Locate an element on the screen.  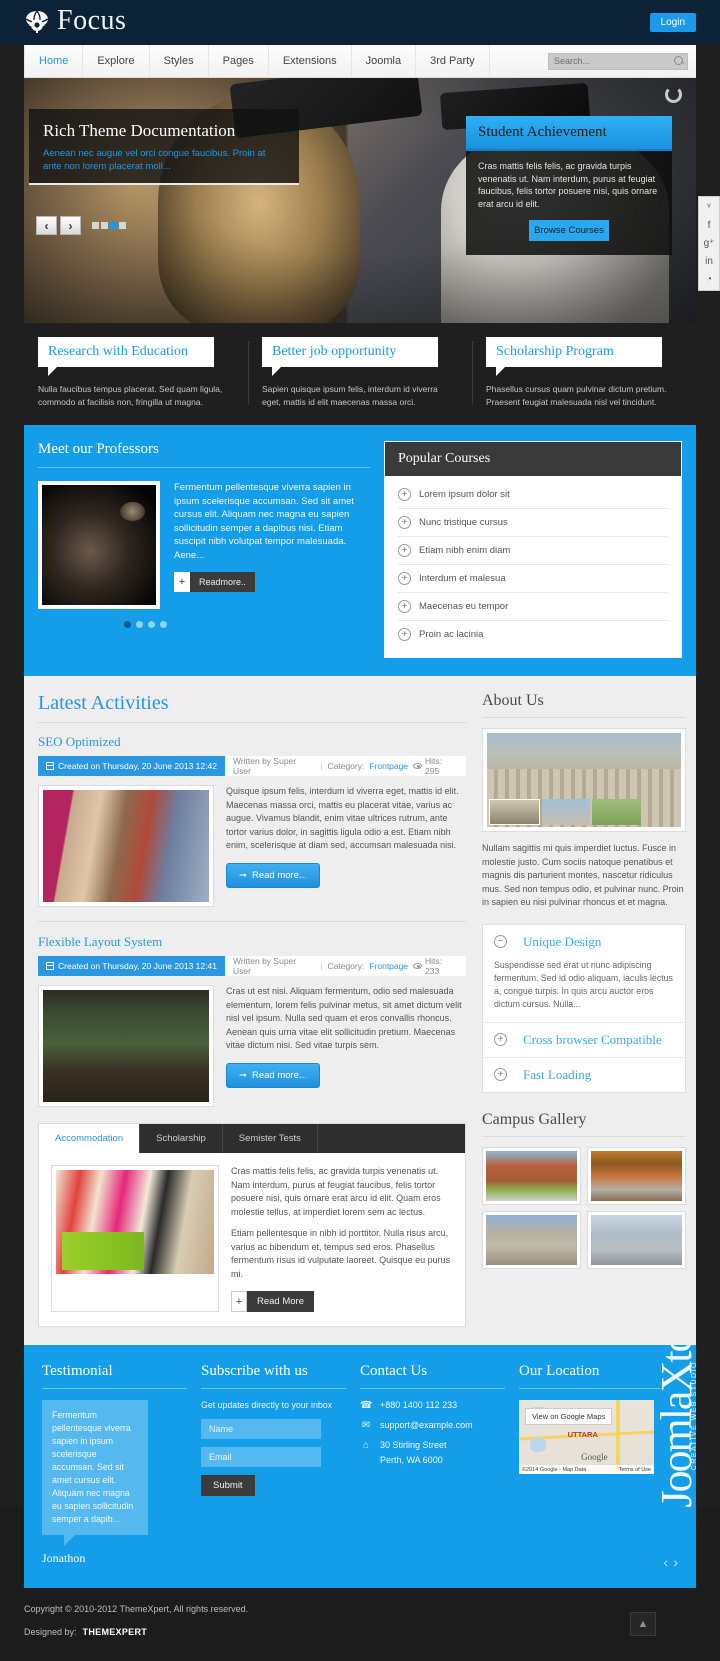
google-logo: Google is located at coordinates (594, 1457).